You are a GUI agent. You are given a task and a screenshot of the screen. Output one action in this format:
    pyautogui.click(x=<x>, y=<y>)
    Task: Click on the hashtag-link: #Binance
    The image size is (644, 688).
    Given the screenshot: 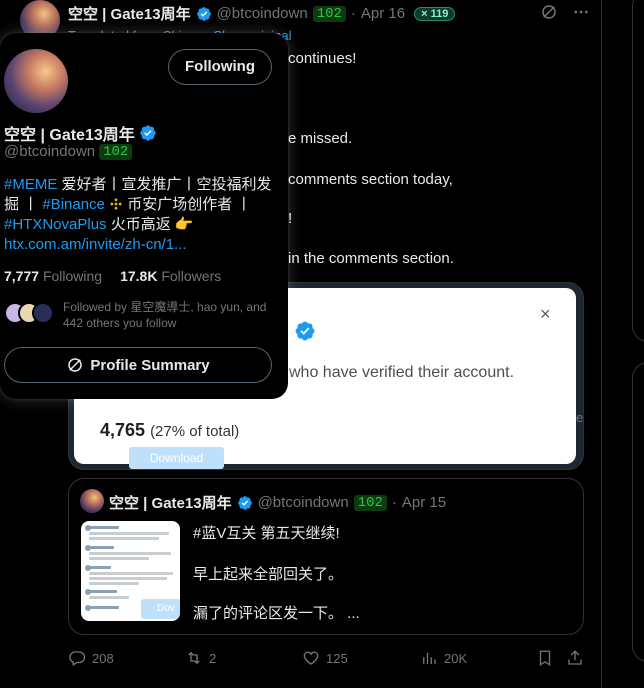 What is the action you would take?
    pyautogui.click(x=73, y=204)
    